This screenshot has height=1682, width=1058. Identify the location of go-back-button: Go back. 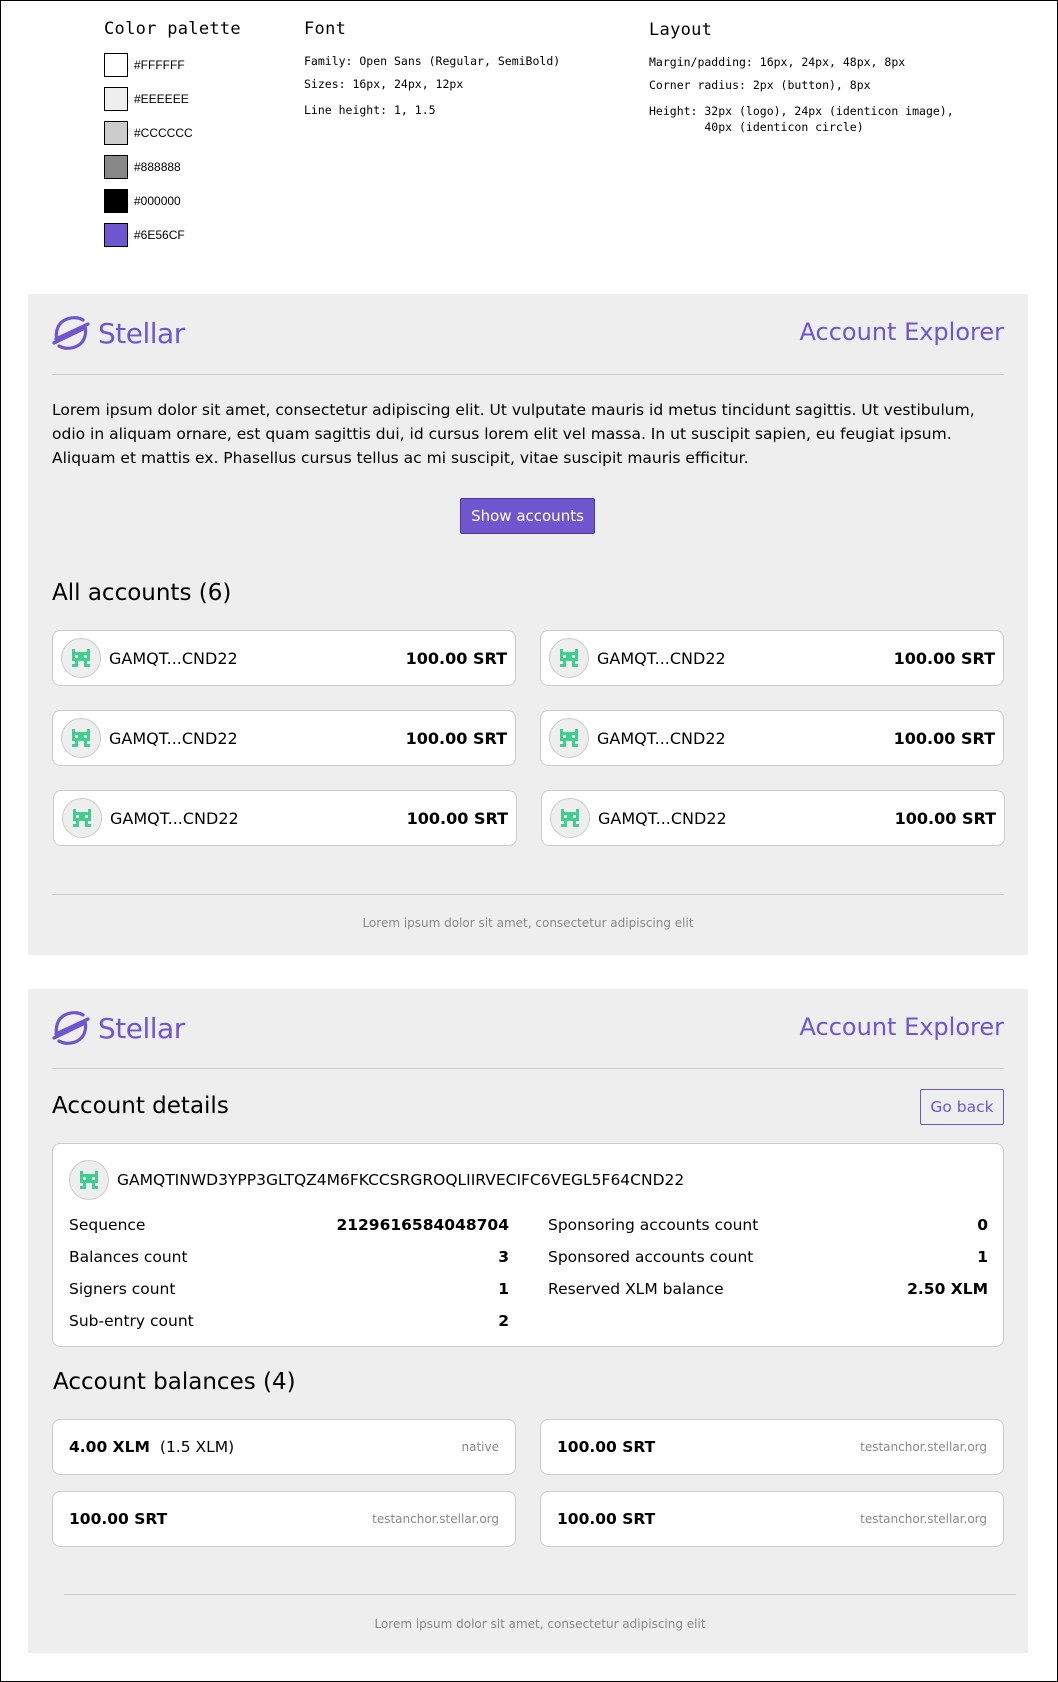
(962, 1107).